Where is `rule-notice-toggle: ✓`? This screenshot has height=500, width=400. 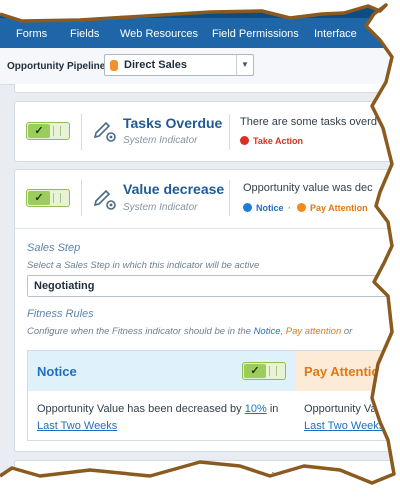 rule-notice-toggle: ✓ is located at coordinates (264, 371).